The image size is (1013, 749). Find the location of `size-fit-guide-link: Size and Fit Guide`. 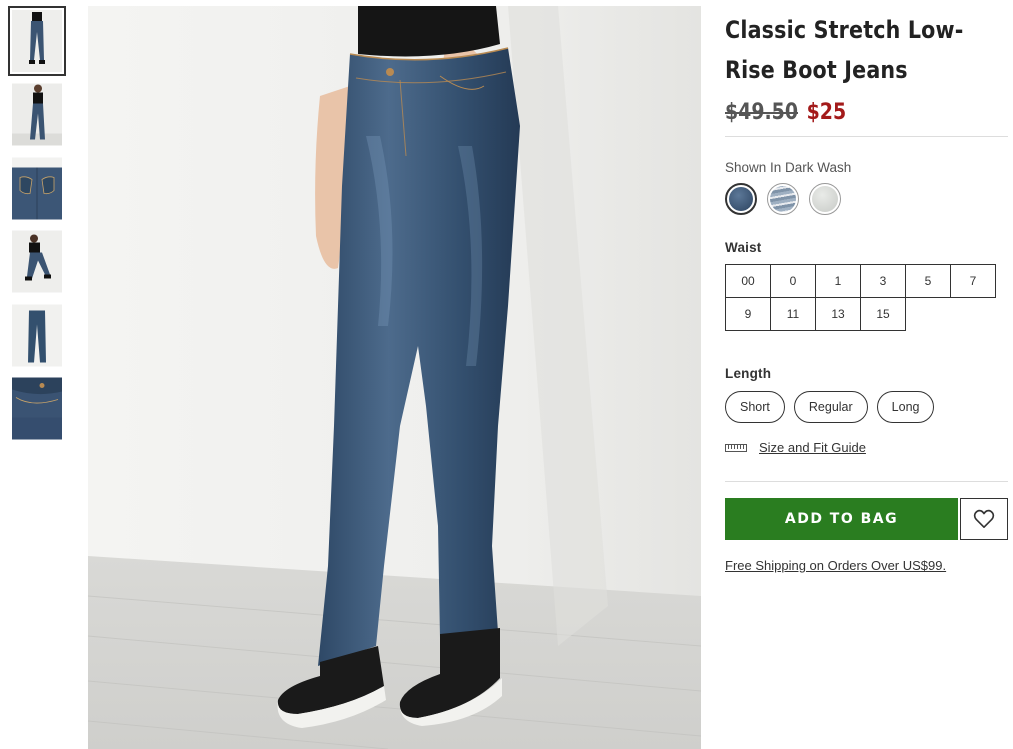

size-fit-guide-link: Size and Fit Guide is located at coordinates (812, 447).